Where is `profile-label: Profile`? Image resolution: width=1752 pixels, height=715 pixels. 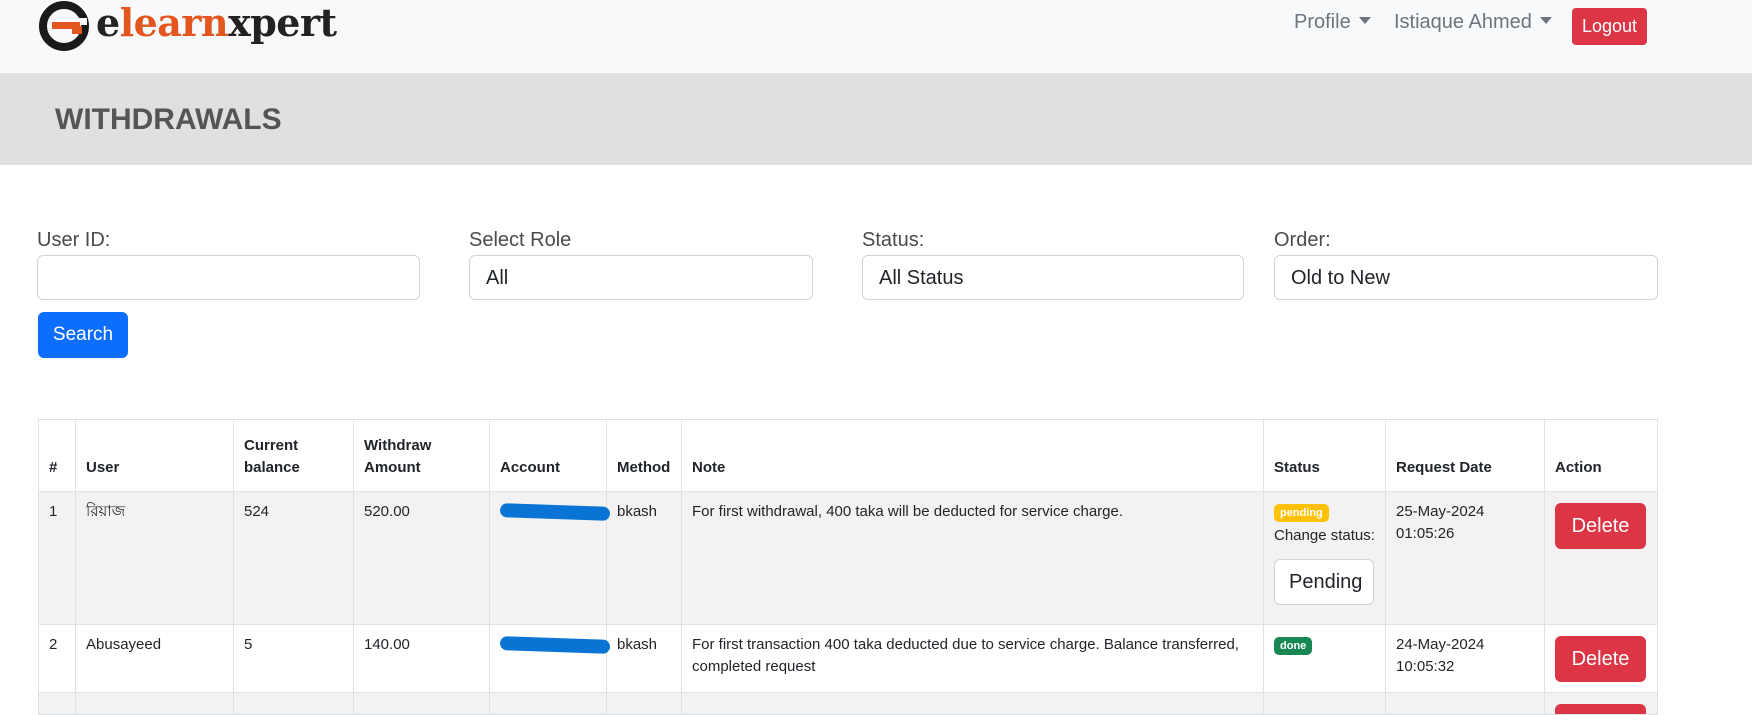 profile-label: Profile is located at coordinates (1322, 22).